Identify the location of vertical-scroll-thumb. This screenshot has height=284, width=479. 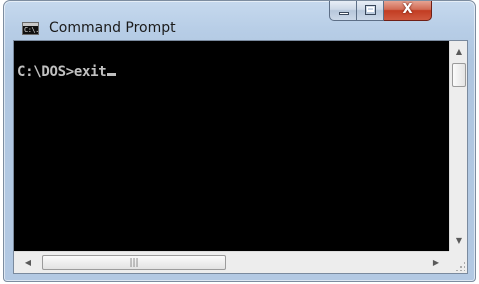
(459, 75).